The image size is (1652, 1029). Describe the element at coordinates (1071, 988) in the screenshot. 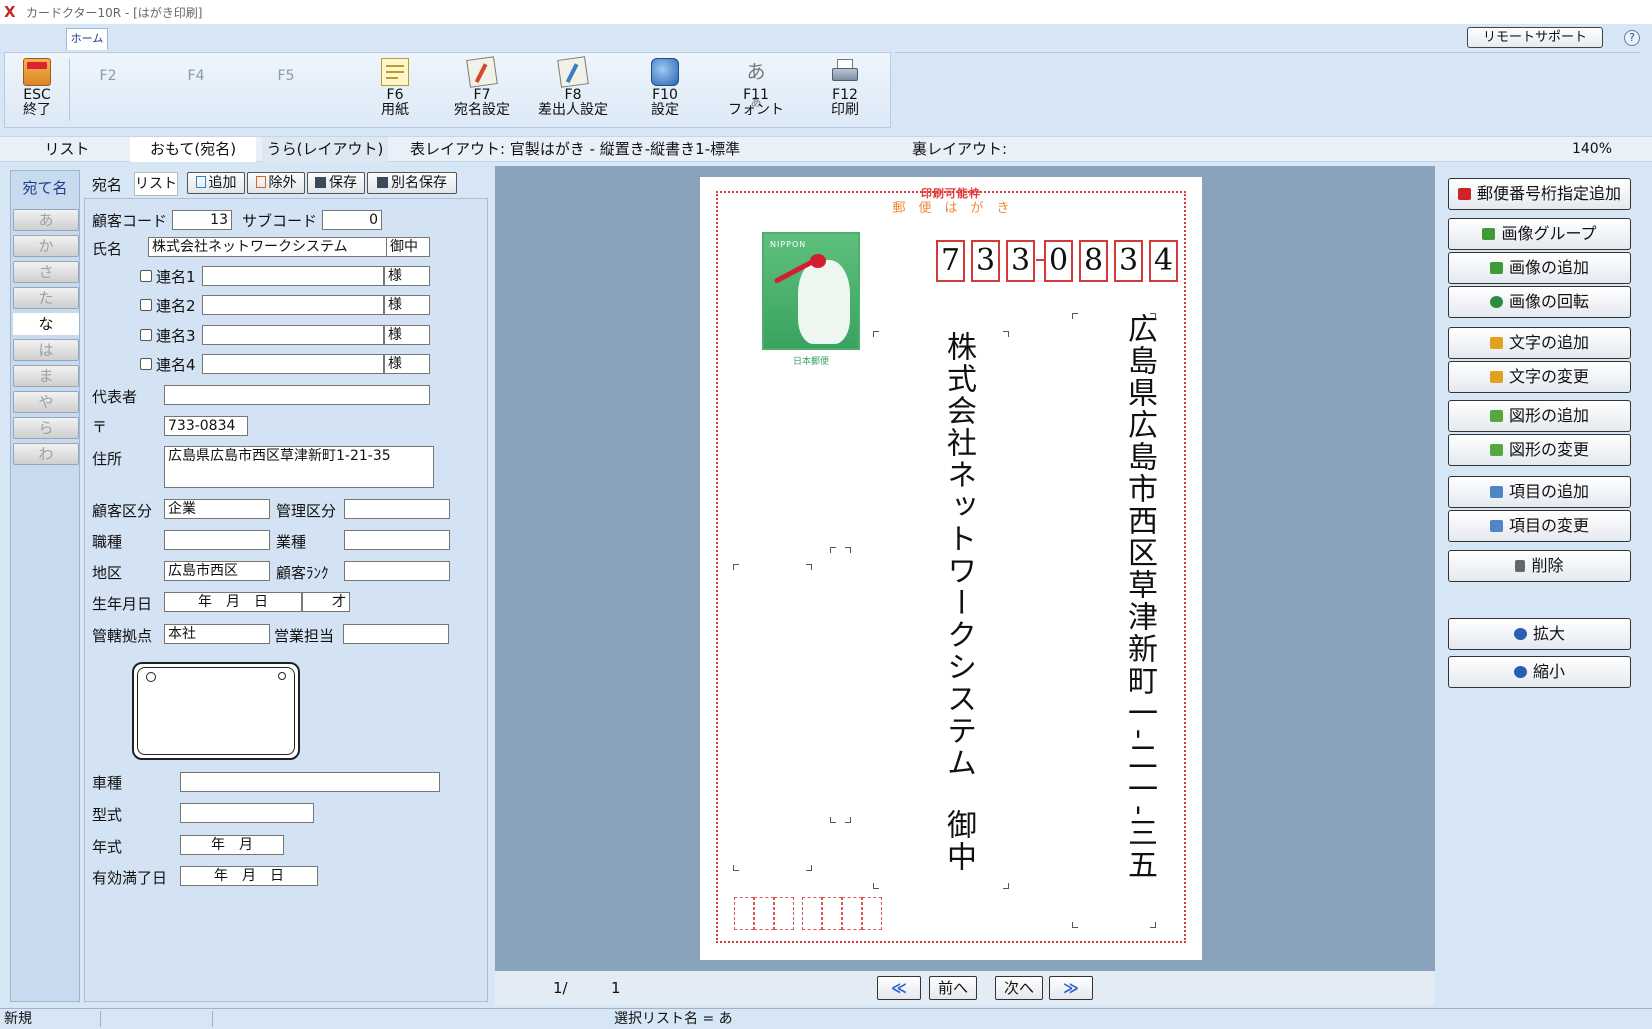

I see `last-page-button: ≫` at that location.